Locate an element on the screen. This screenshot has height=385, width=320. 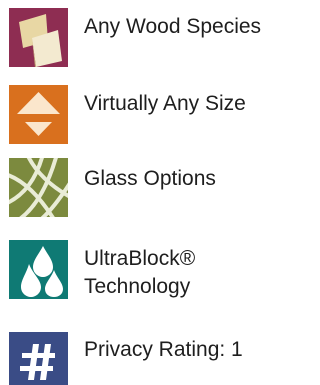
feature-label: Virtually Any Size is located at coordinates (165, 103).